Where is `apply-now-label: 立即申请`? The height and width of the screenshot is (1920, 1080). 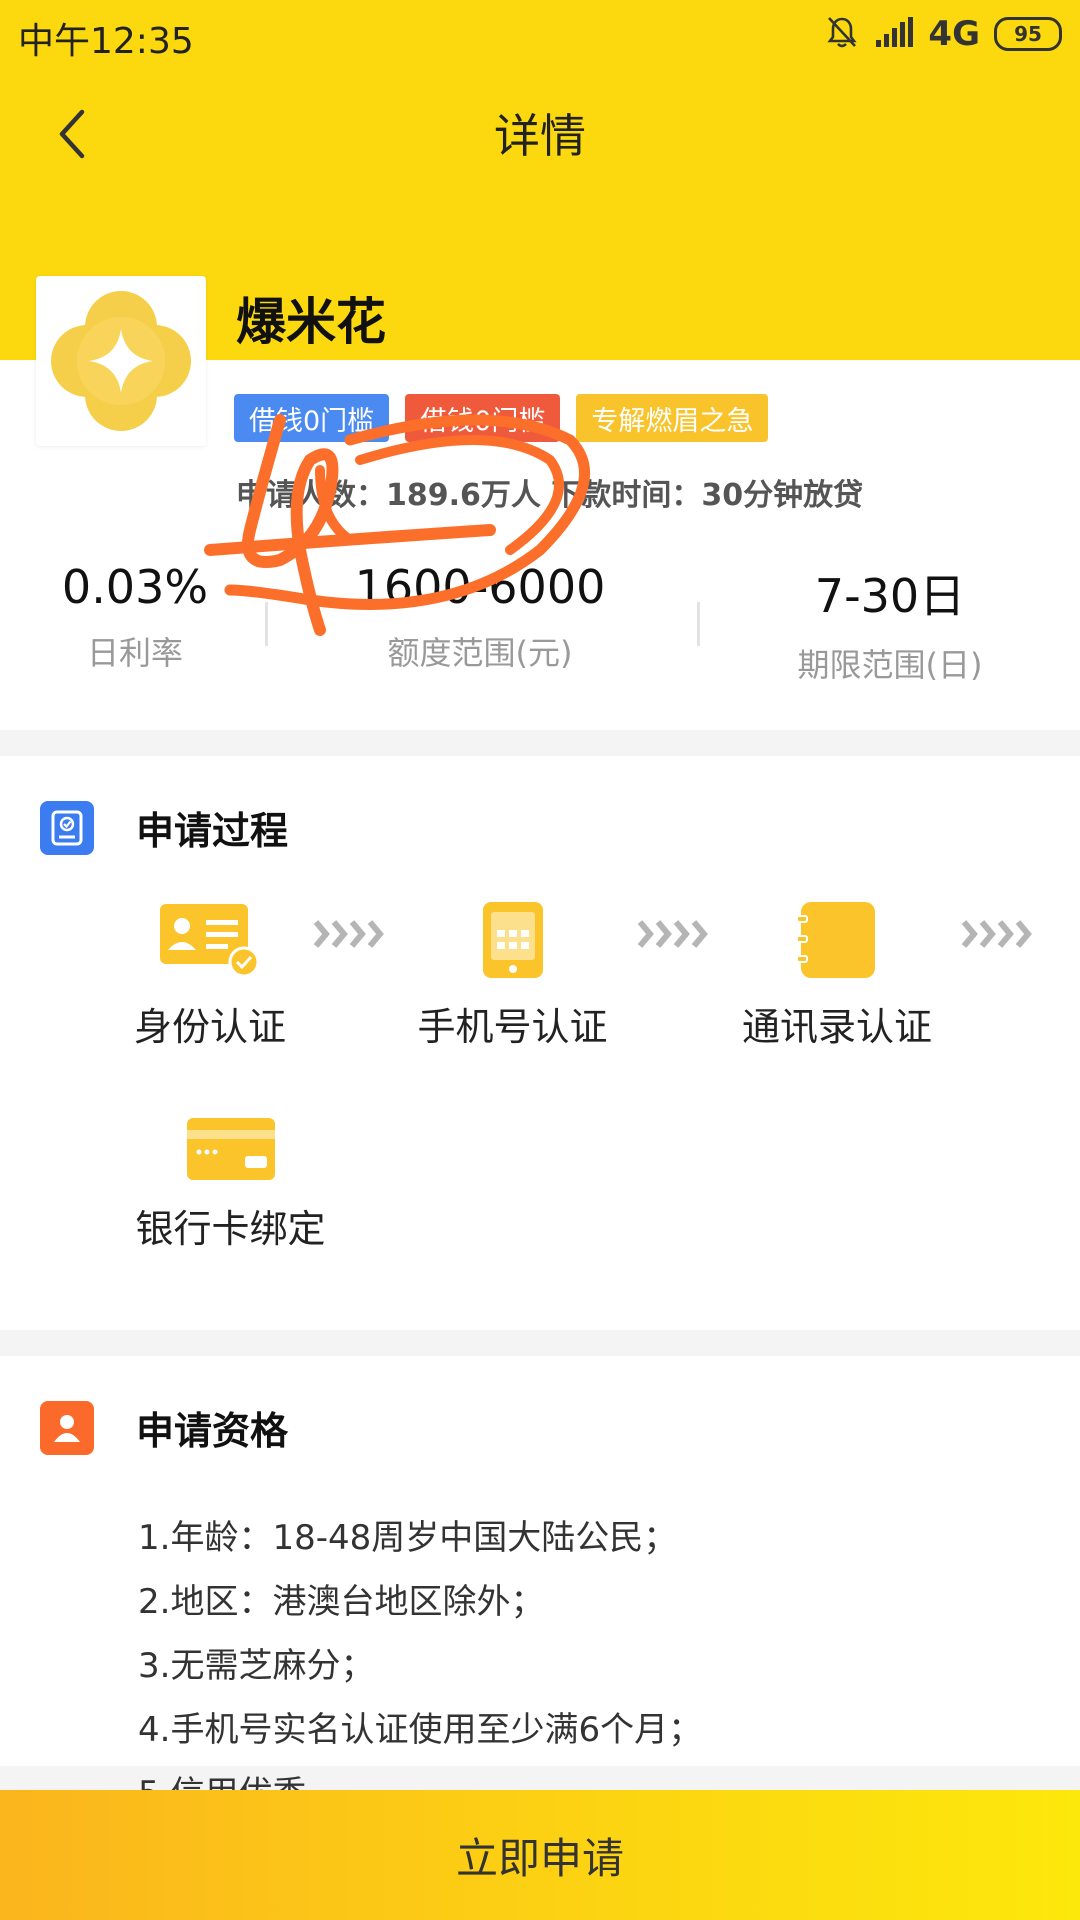 apply-now-label: 立即申请 is located at coordinates (539, 1858).